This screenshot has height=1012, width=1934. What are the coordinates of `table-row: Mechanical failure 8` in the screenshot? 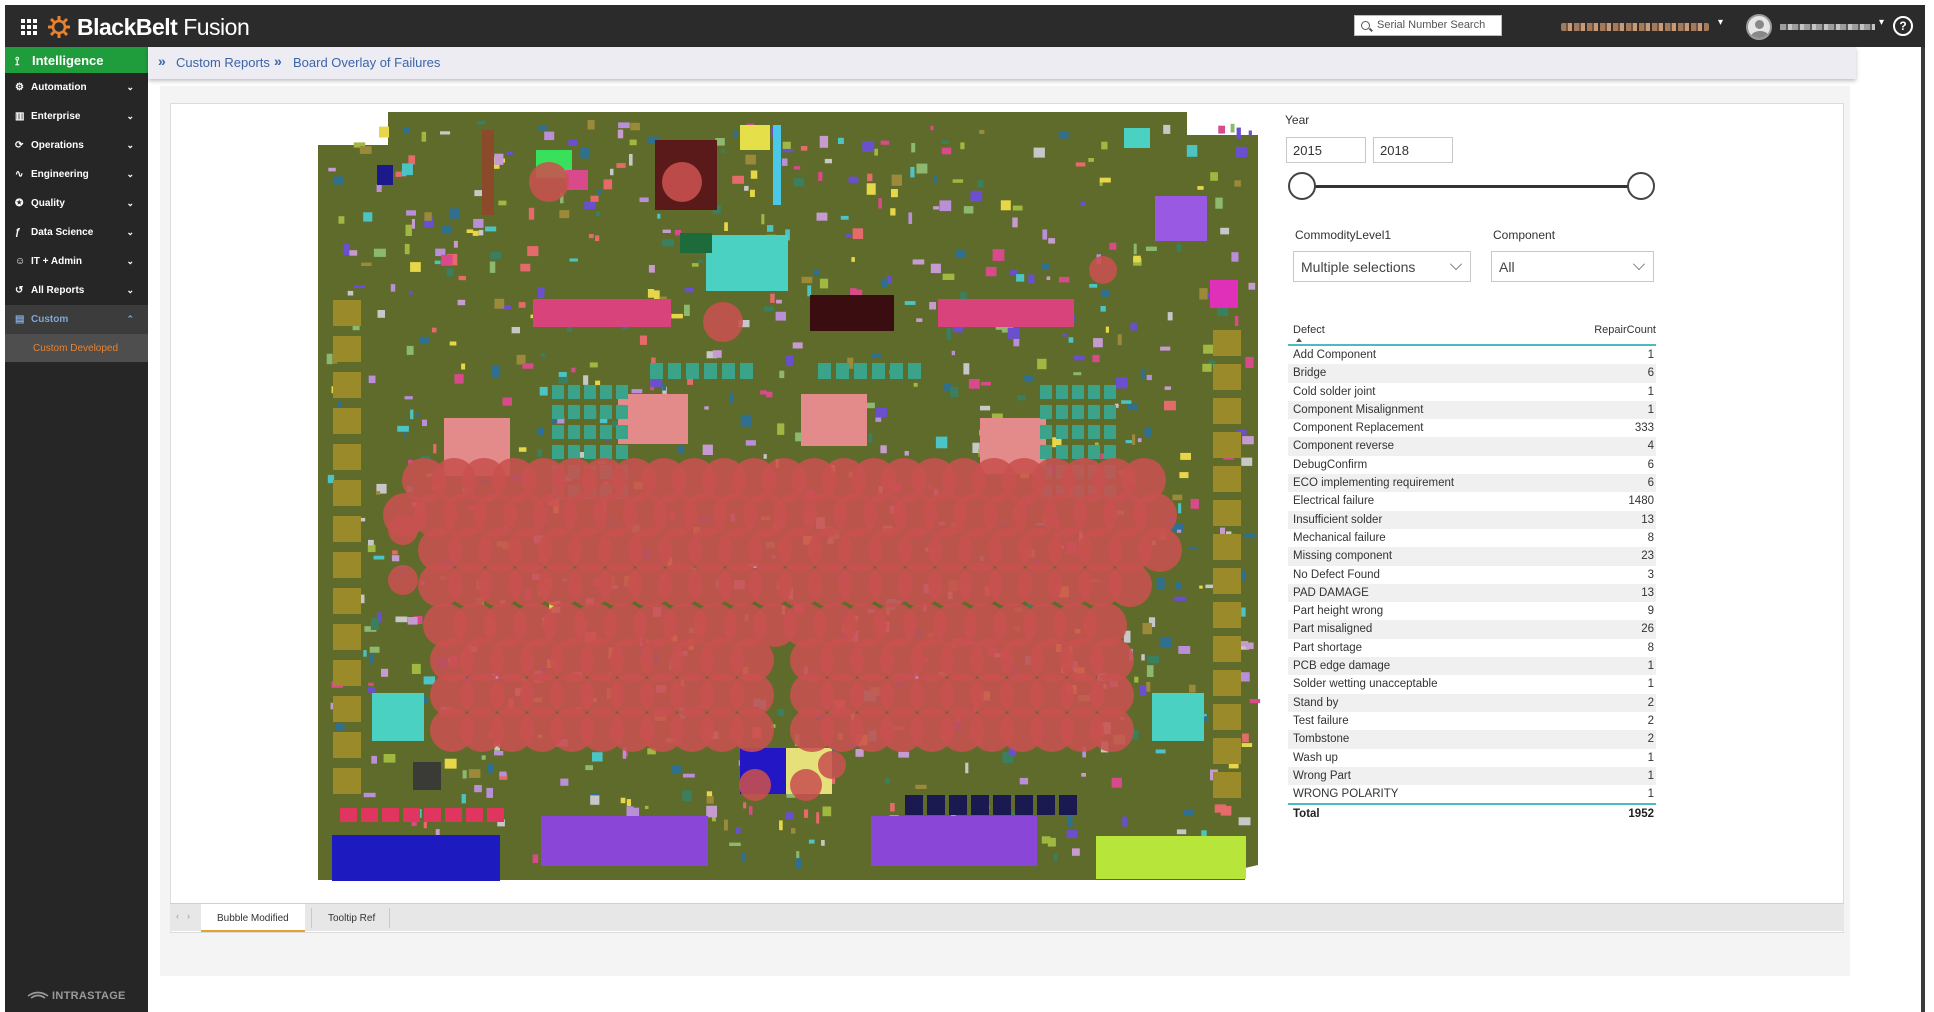 It's located at (1472, 538).